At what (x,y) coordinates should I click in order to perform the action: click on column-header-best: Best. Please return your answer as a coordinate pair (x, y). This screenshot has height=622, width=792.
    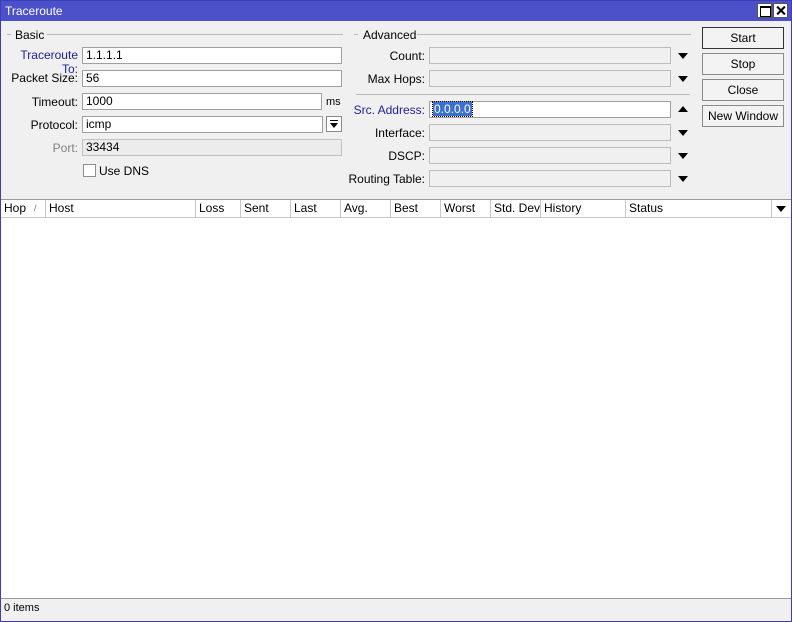
    Looking at the image, I should click on (416, 208).